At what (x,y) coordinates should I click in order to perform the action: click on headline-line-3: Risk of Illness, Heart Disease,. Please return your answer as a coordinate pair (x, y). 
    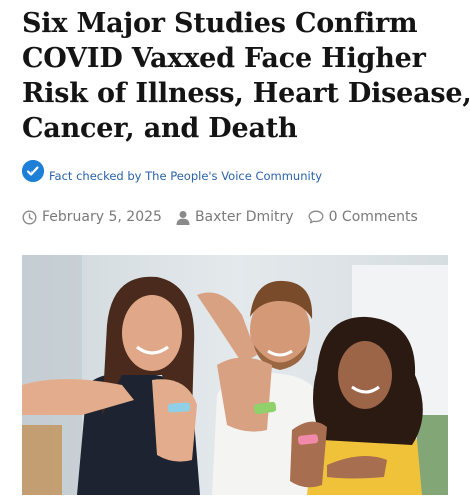
    Looking at the image, I should click on (246, 93).